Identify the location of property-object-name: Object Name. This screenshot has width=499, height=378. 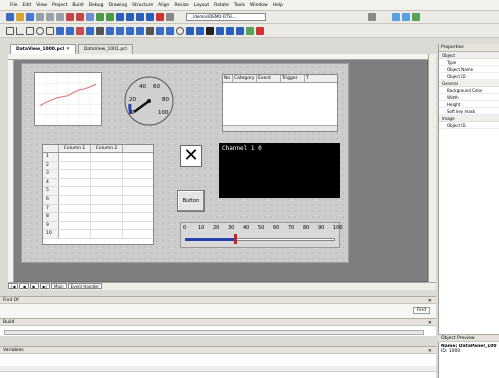
(469, 69).